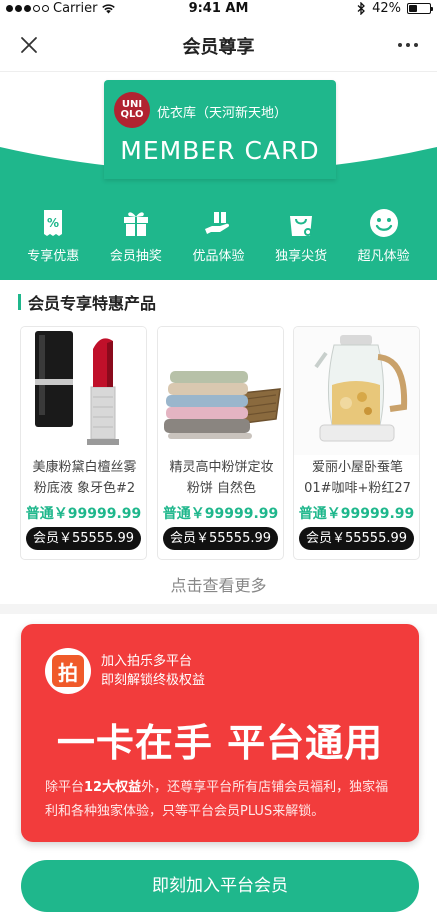  What do you see at coordinates (413, 8) in the screenshot?
I see `battery-level` at bounding box center [413, 8].